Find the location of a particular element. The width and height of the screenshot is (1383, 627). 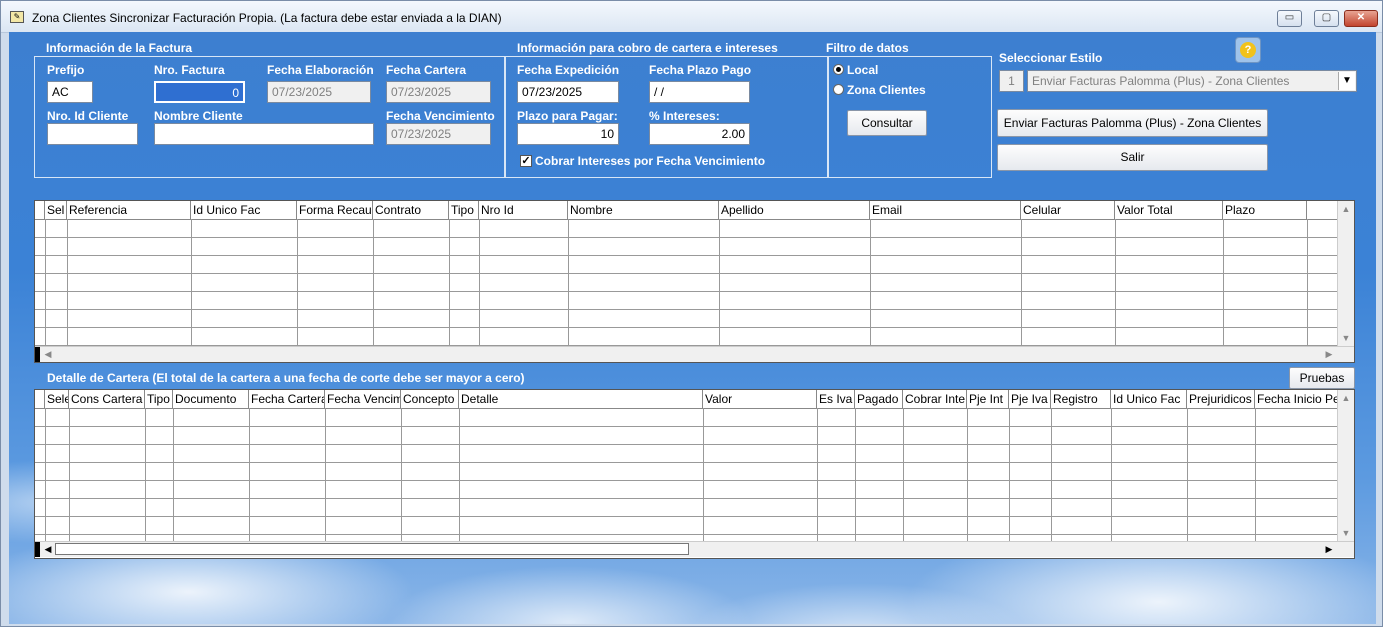

nombre-cliente-label: Nombre Cliente is located at coordinates (198, 116).